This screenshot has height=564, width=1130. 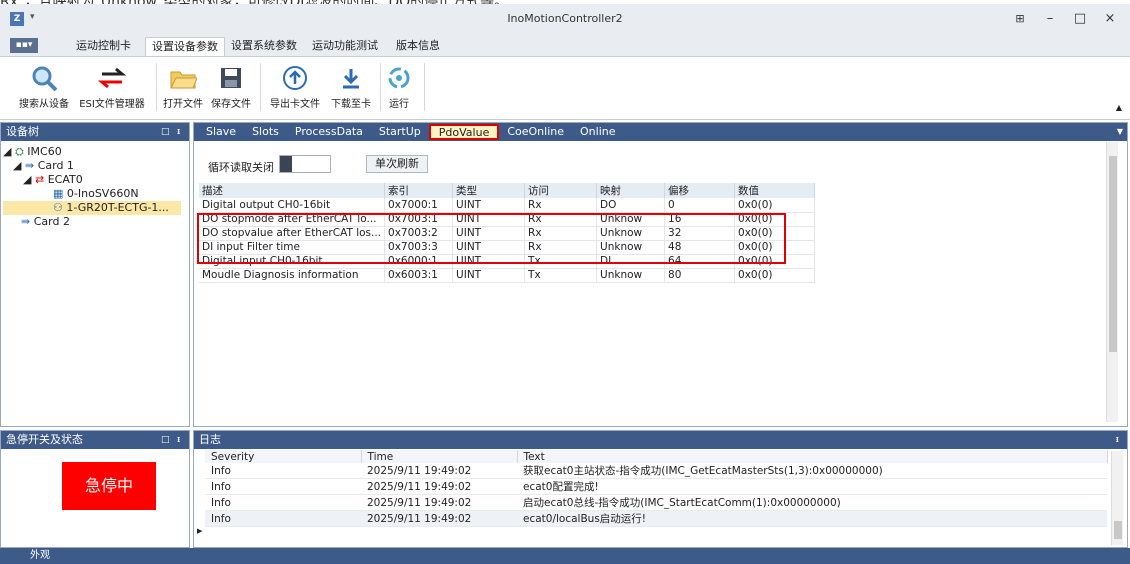 I want to click on log-row: Info 2025/9/11 19:49:02 ecat0配置完成!, so click(x=656, y=486).